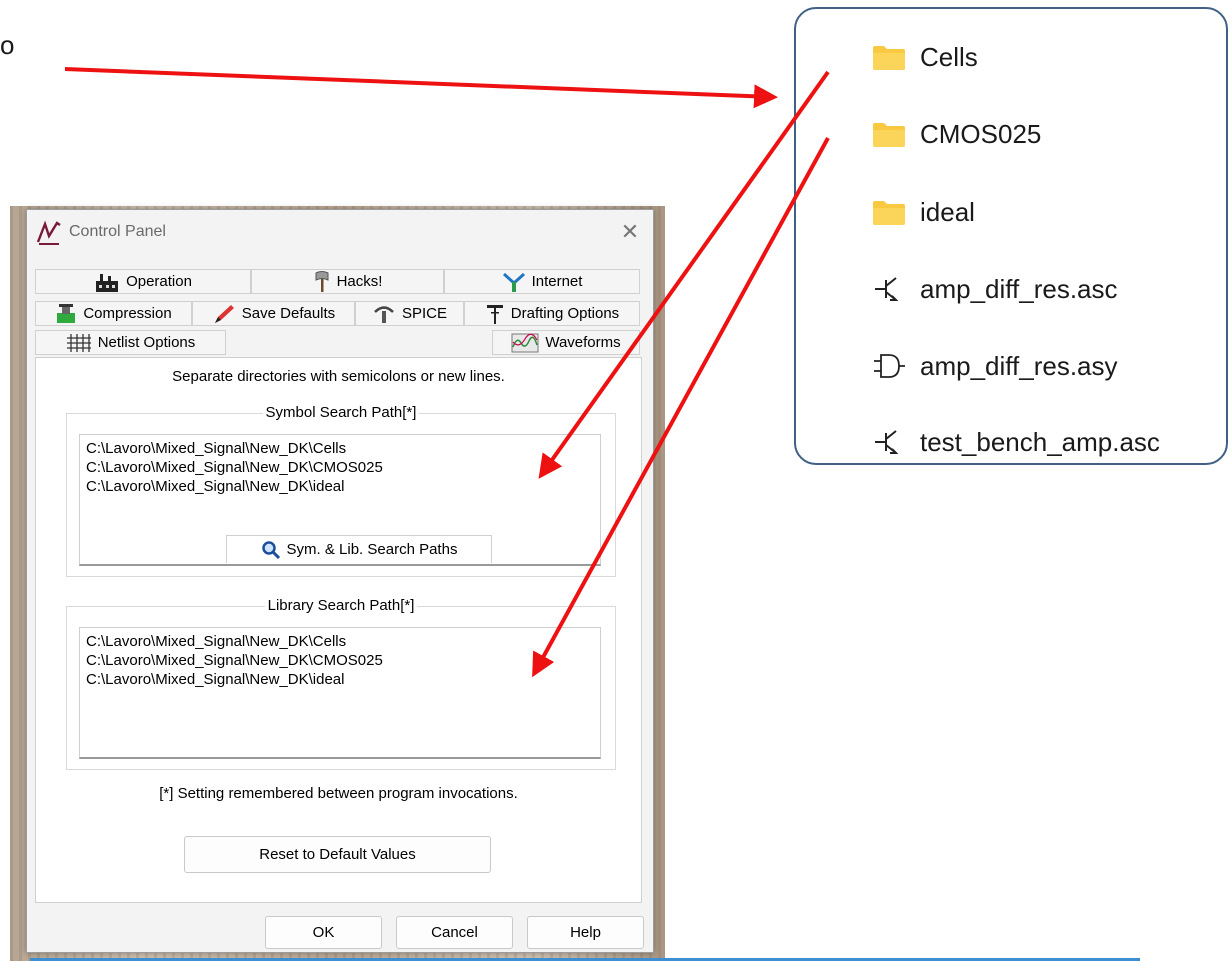  Describe the element at coordinates (341, 412) in the screenshot. I see `symbol-search-label: Symbol Search Path[*]` at that location.